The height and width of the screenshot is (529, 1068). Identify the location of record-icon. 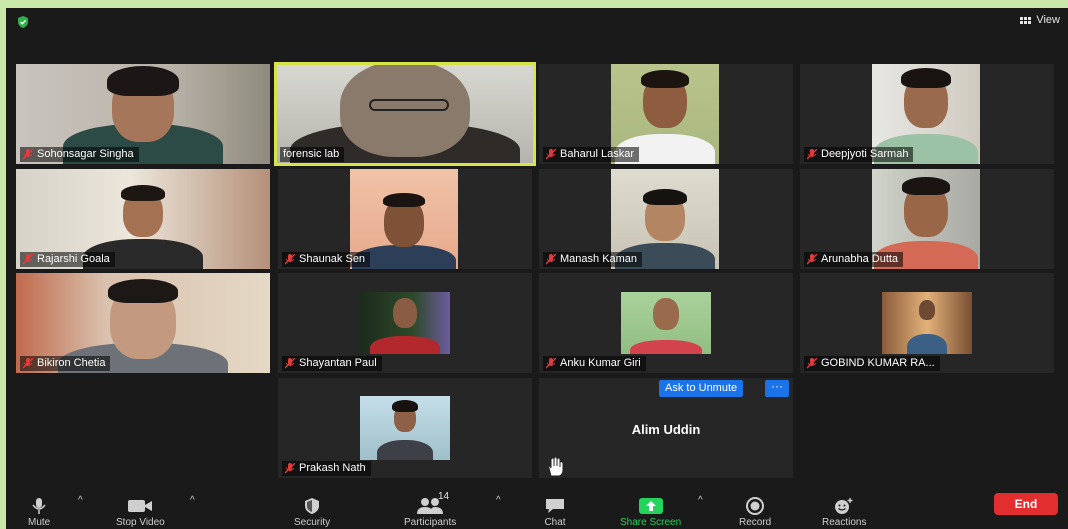
(755, 506).